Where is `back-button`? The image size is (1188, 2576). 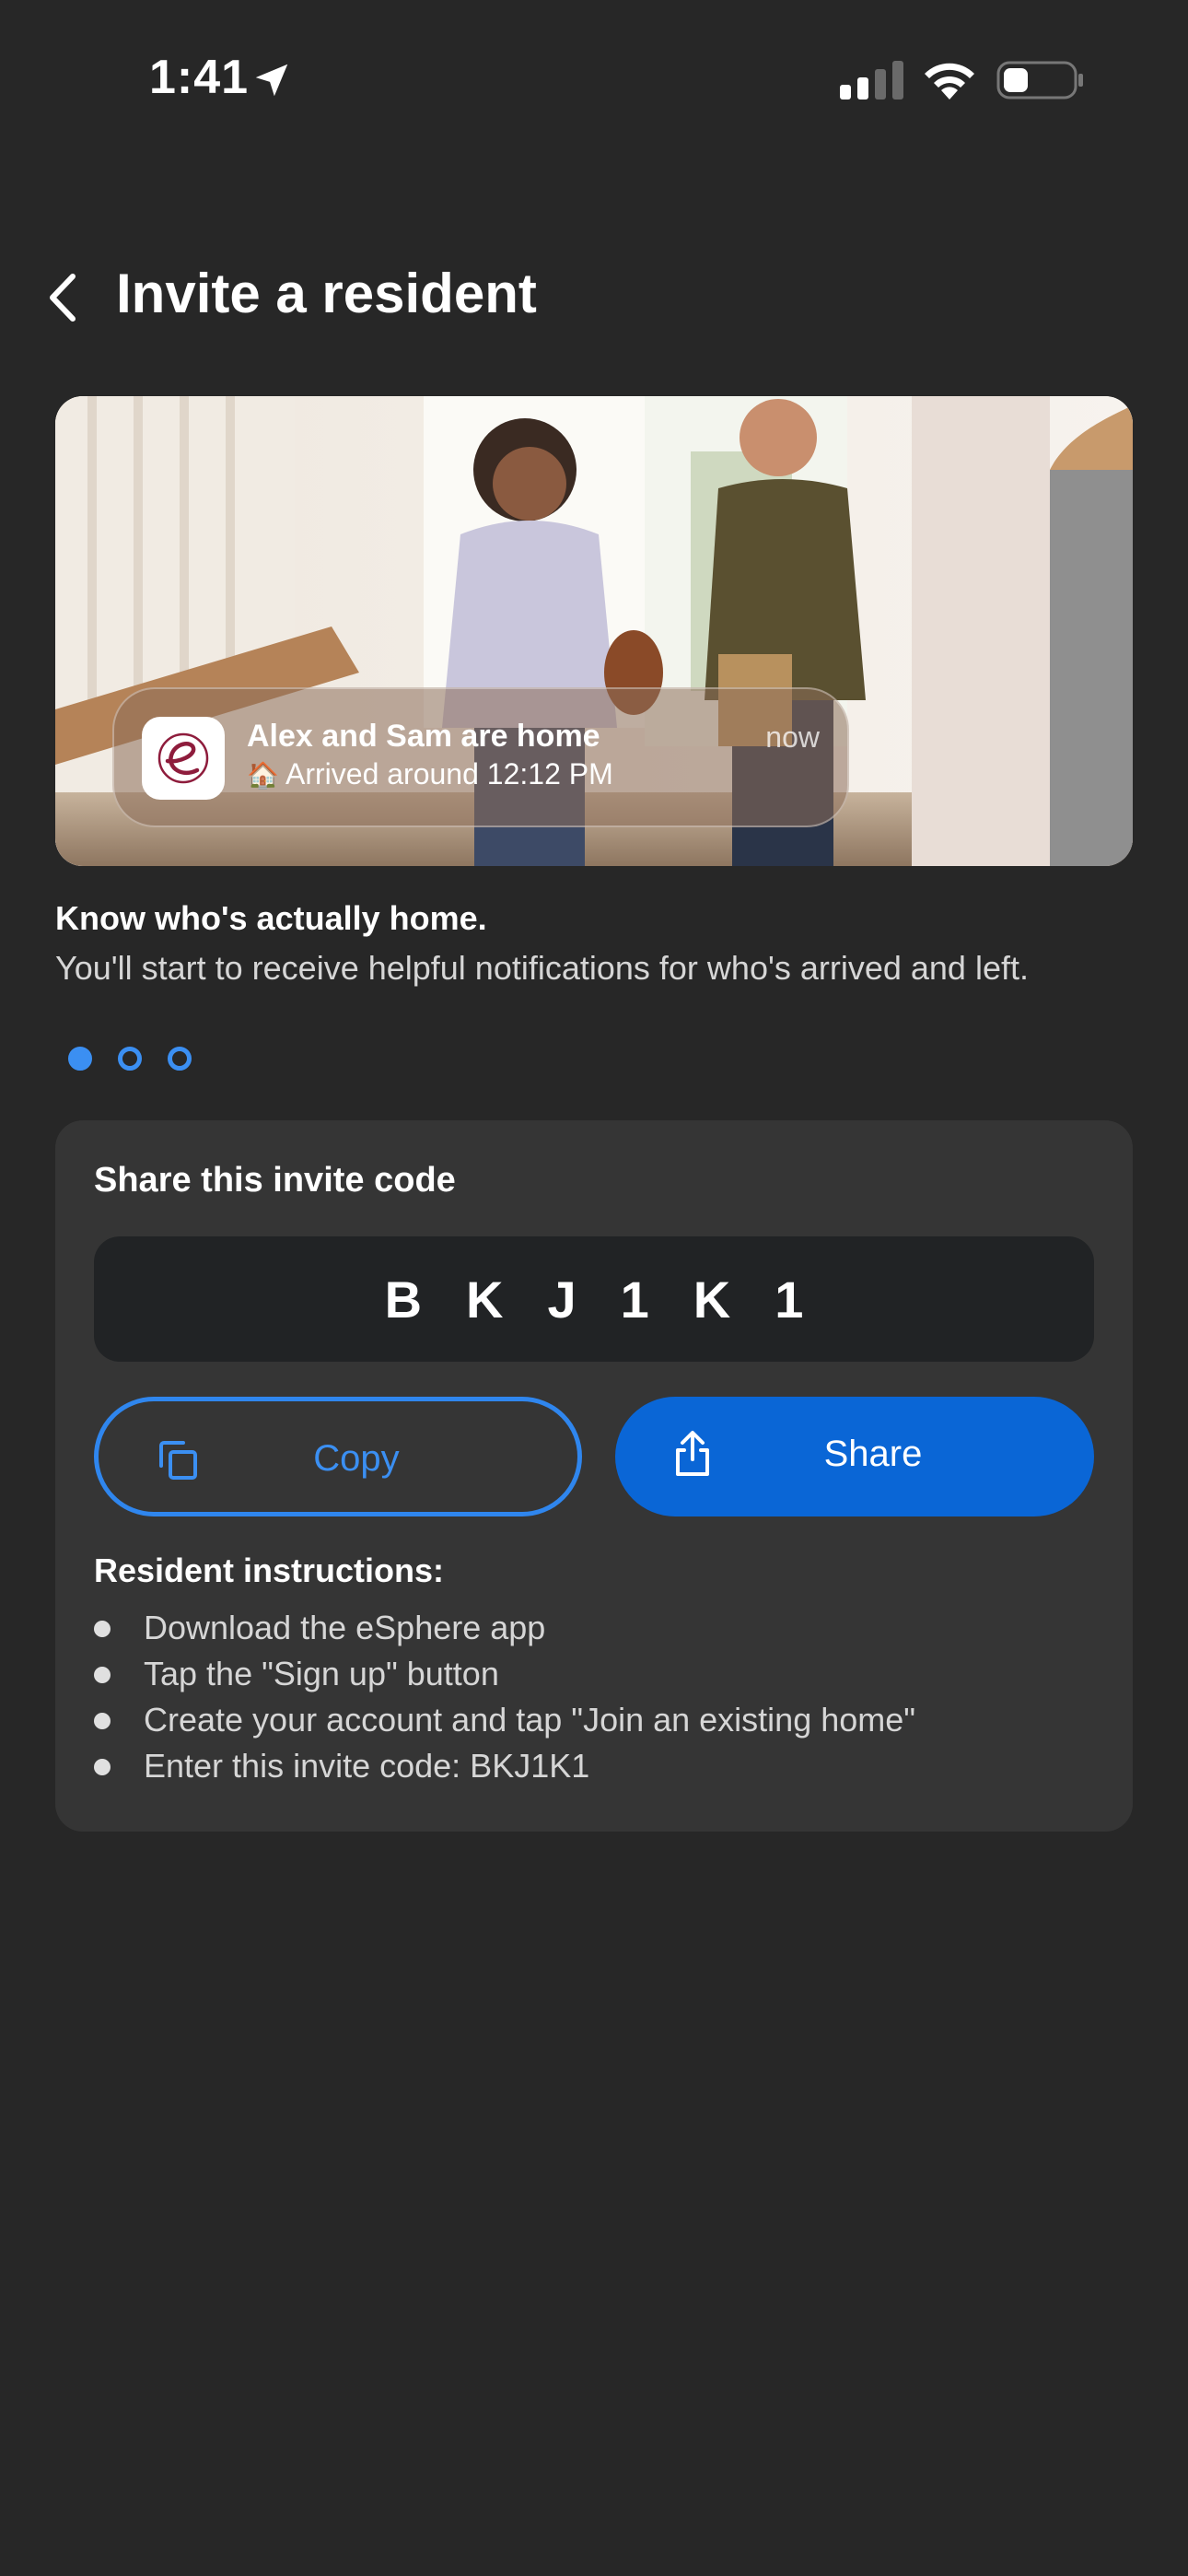 back-button is located at coordinates (63, 297).